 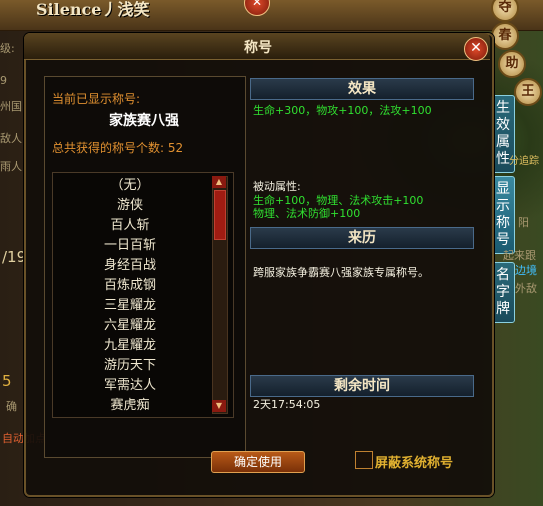 I want to click on passive-attributes-line-2: 物理、法术防御+100, so click(x=307, y=213).